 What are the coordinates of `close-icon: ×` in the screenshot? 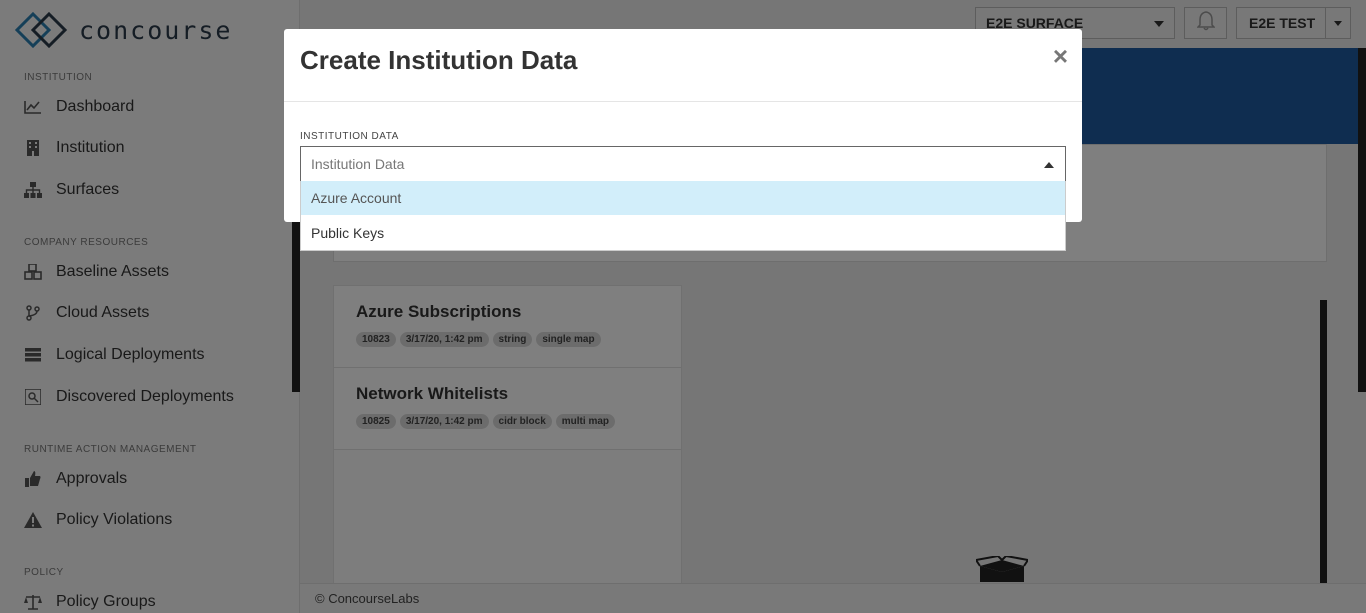 It's located at (1060, 56).